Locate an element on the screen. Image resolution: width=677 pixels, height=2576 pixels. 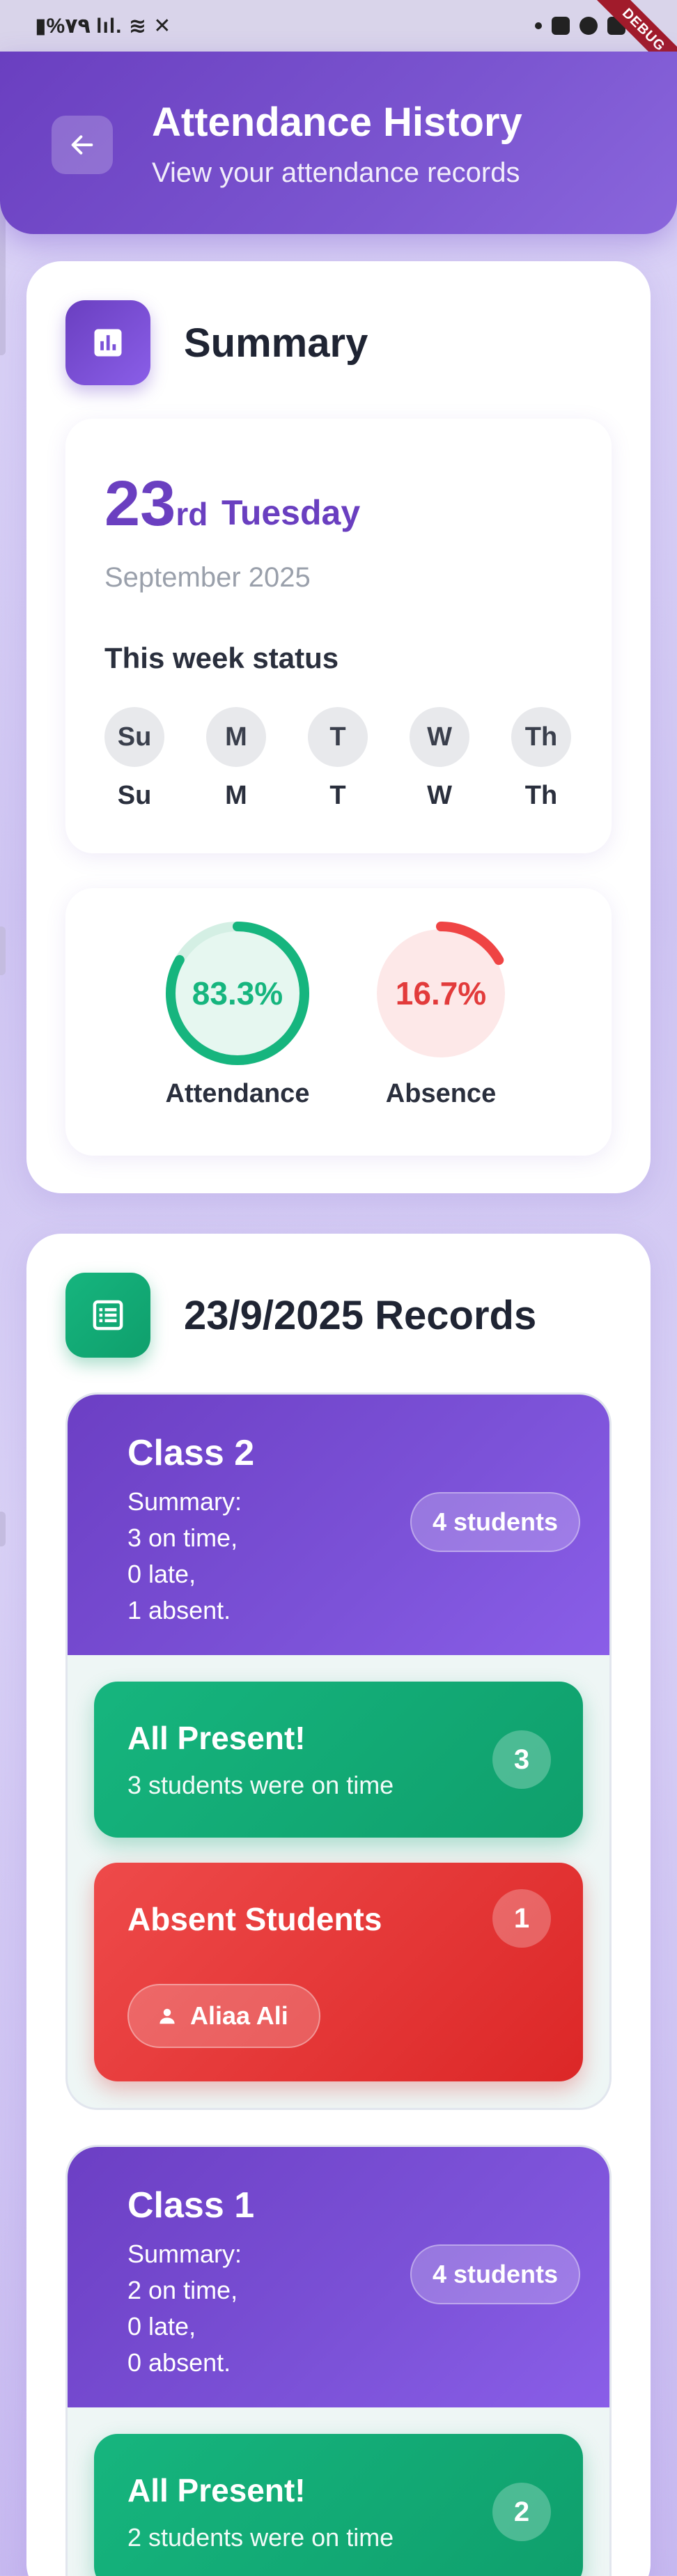
class-name: Class 1 is located at coordinates (191, 2205).